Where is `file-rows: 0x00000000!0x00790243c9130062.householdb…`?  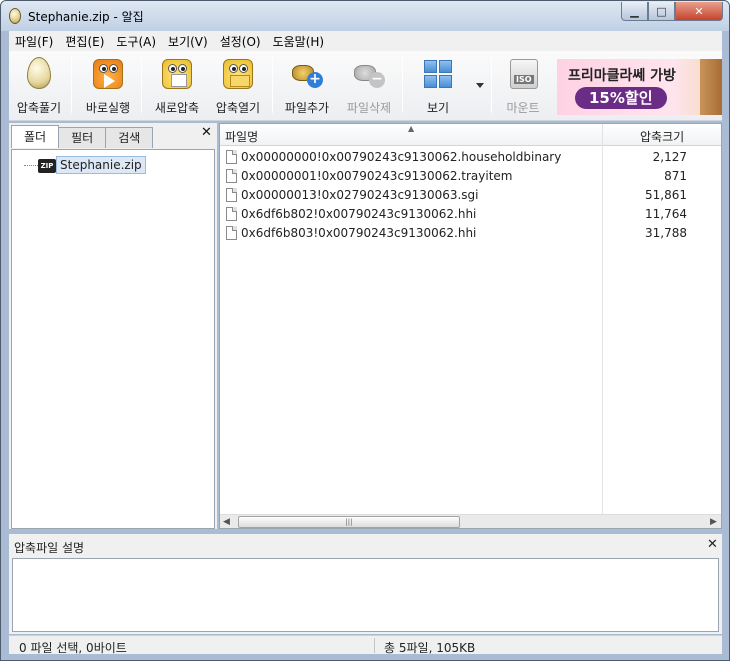 file-rows: 0x00000000!0x00790243c9130062.householdb… is located at coordinates (470, 195).